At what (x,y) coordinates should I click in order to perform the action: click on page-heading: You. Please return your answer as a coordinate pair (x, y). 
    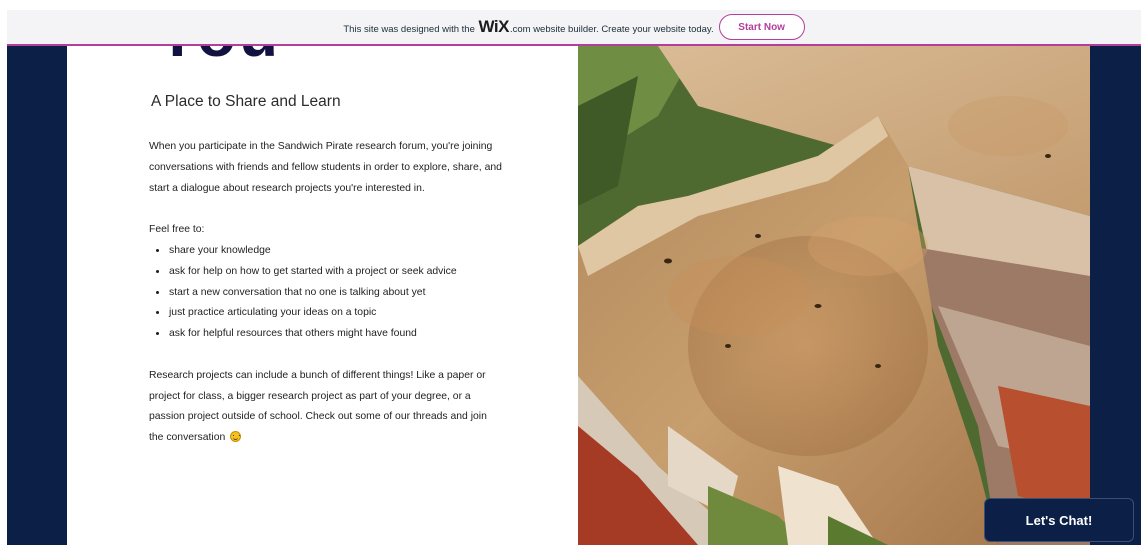
    Looking at the image, I should click on (218, 56).